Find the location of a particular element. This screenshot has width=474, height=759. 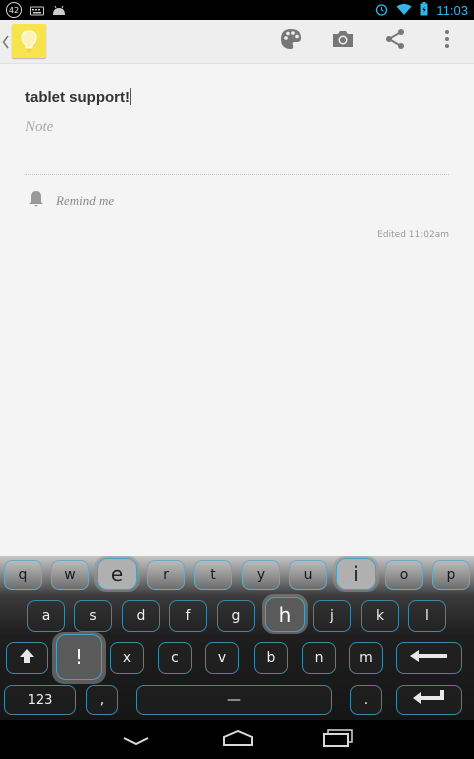

backspace-key is located at coordinates (429, 658).